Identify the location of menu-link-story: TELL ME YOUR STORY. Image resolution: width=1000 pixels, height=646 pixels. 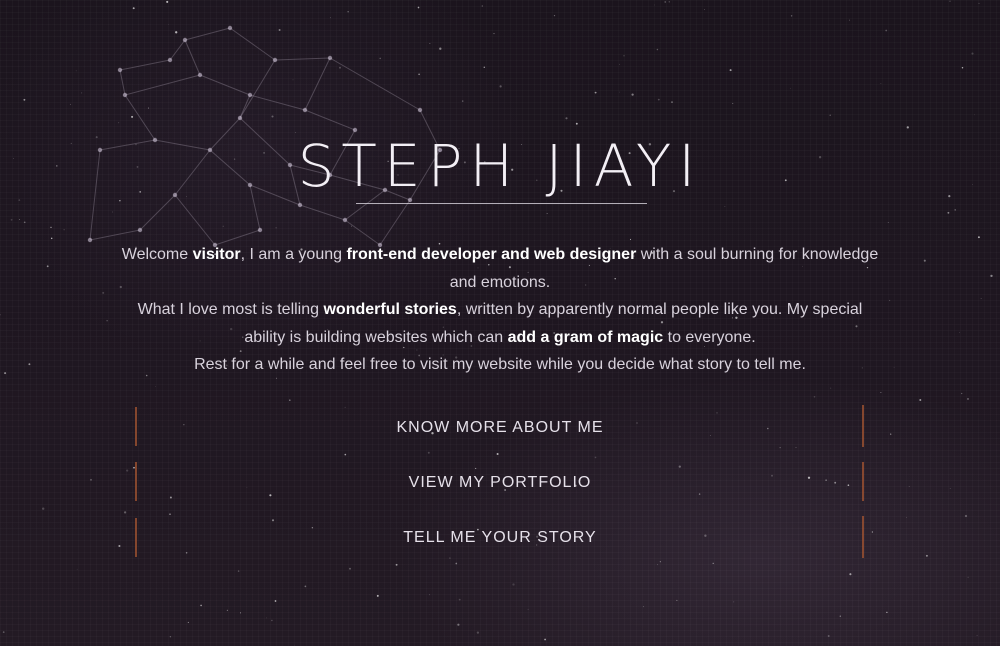
(500, 538).